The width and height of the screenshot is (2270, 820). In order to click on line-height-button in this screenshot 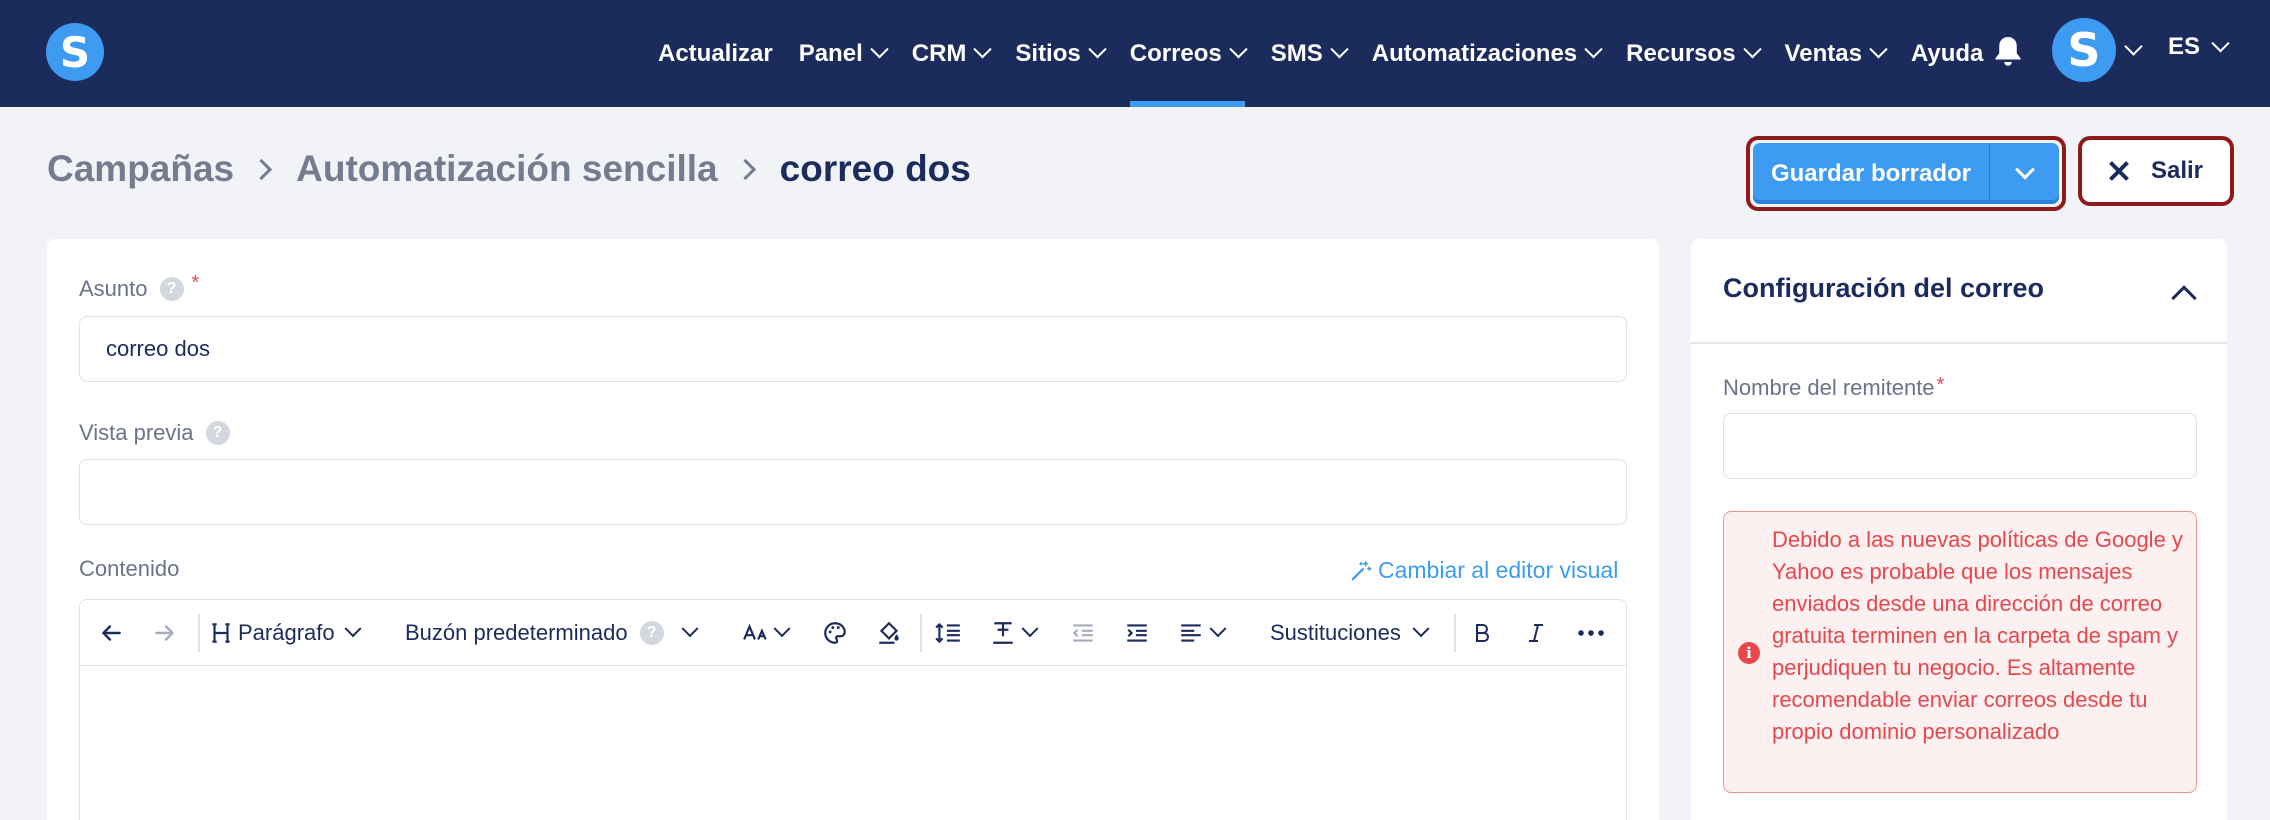, I will do `click(948, 633)`.